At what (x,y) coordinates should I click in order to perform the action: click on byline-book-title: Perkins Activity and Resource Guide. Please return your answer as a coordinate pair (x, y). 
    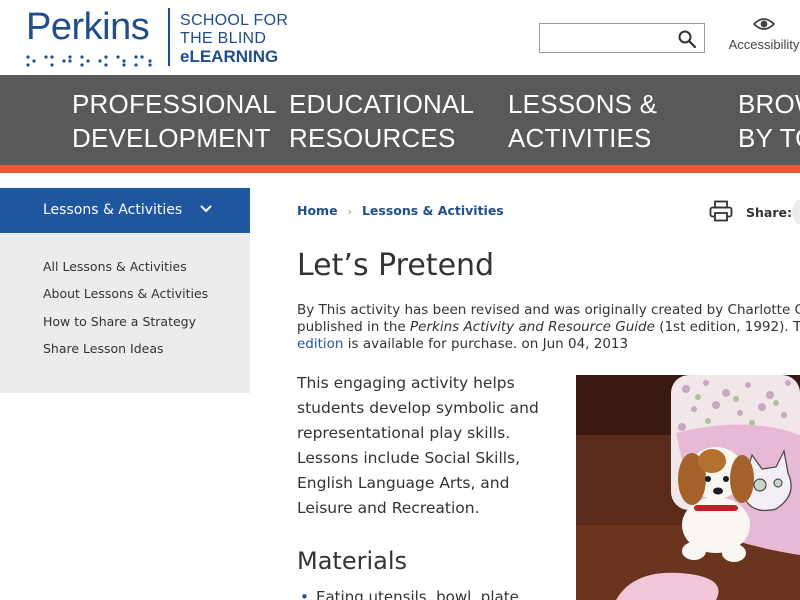
    Looking at the image, I should click on (532, 327).